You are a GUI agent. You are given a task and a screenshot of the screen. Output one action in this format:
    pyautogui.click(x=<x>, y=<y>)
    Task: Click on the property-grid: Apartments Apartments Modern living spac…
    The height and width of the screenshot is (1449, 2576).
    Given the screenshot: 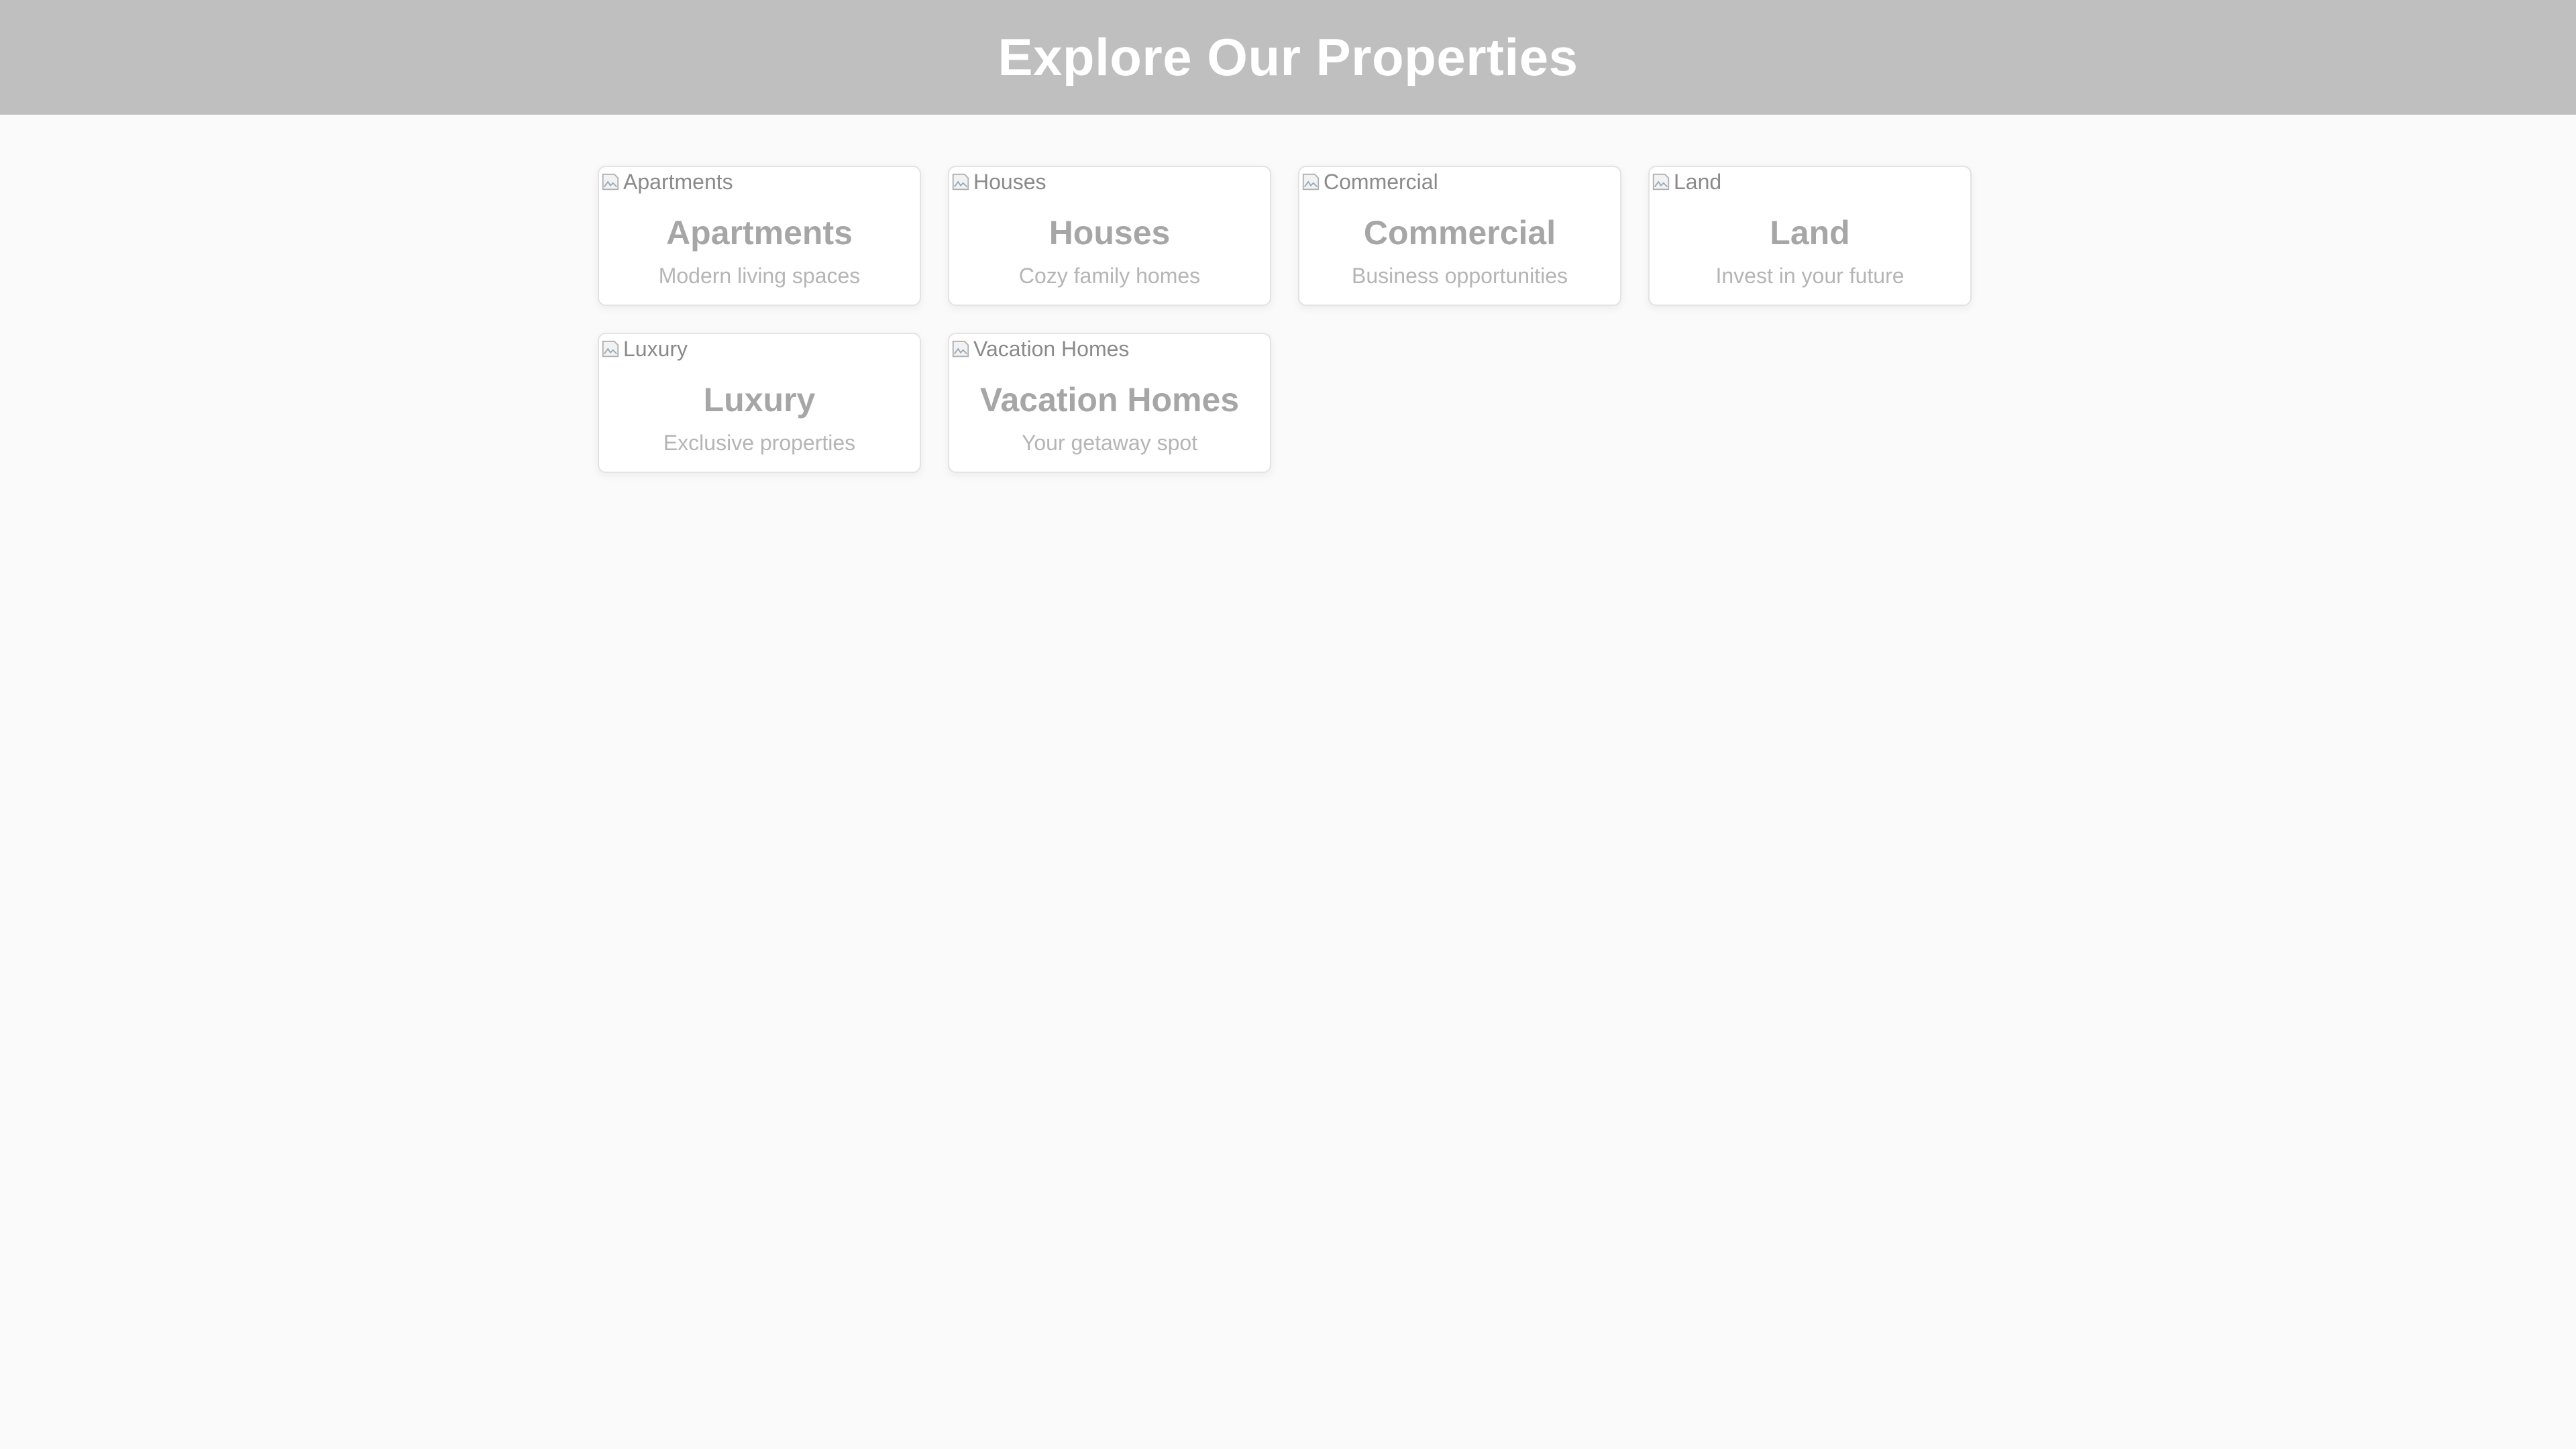 What is the action you would take?
    pyautogui.click(x=1289, y=319)
    